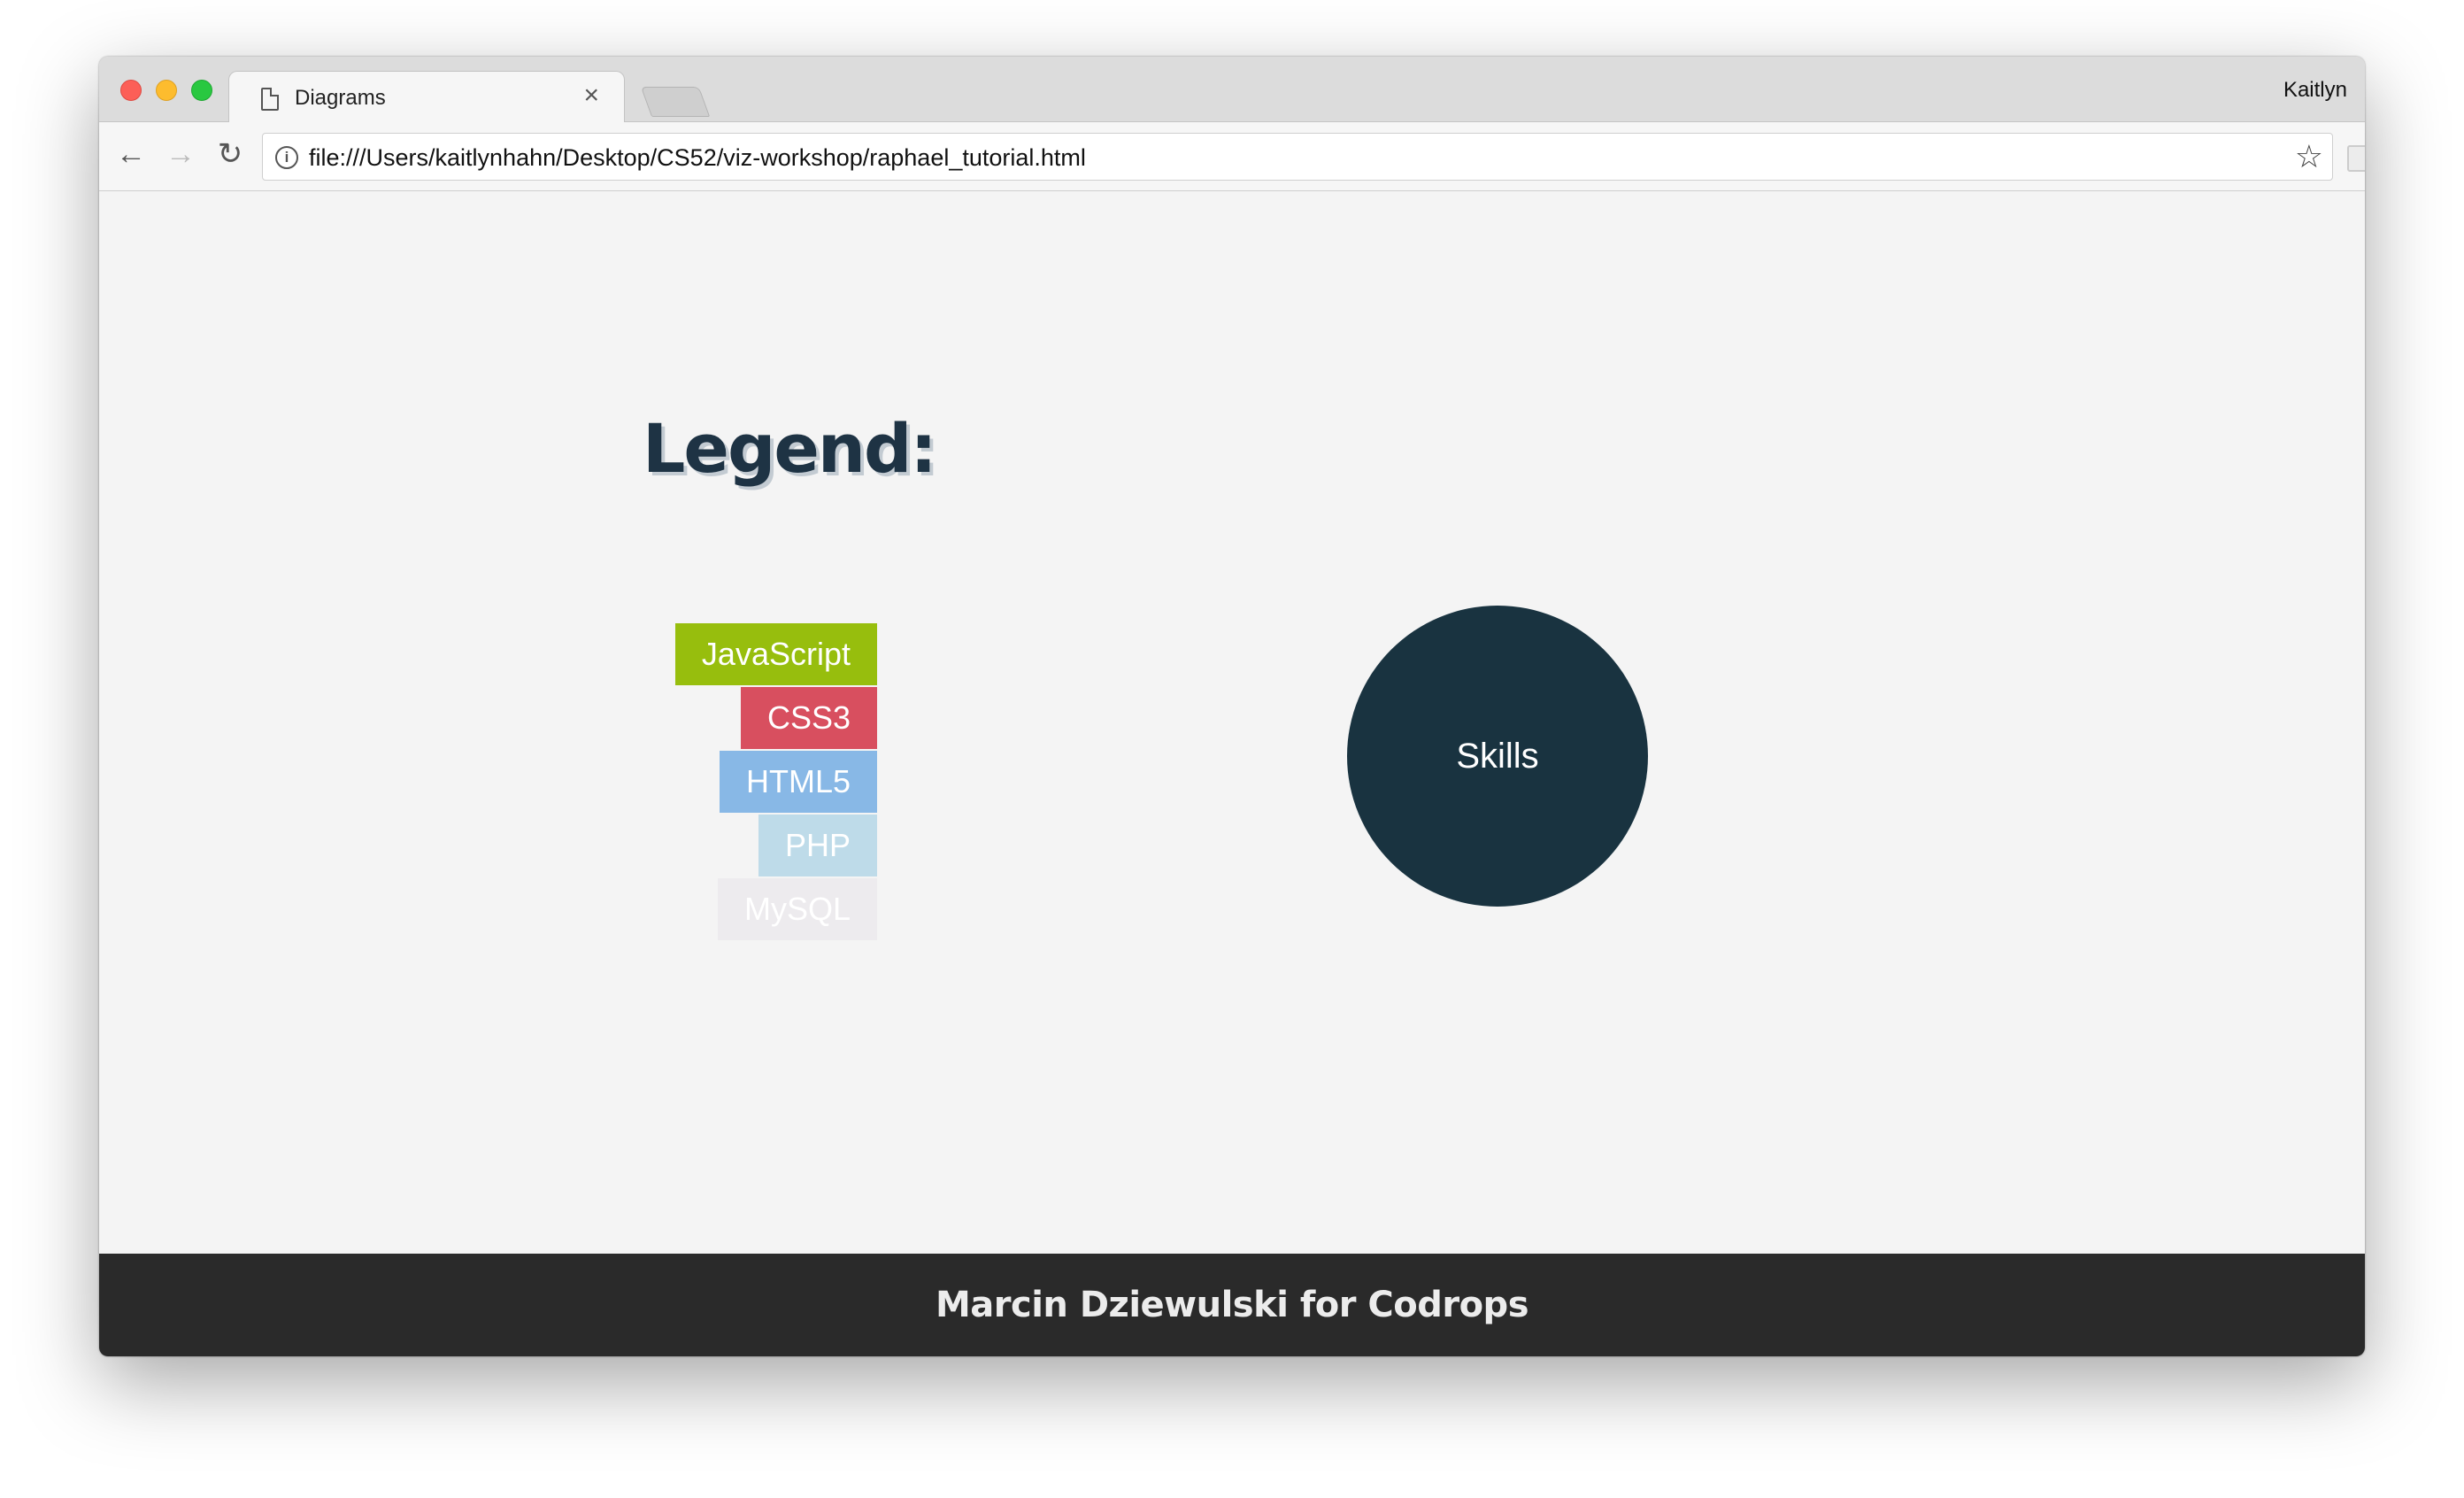  Describe the element at coordinates (166, 90) in the screenshot. I see `window-minimize-button` at that location.